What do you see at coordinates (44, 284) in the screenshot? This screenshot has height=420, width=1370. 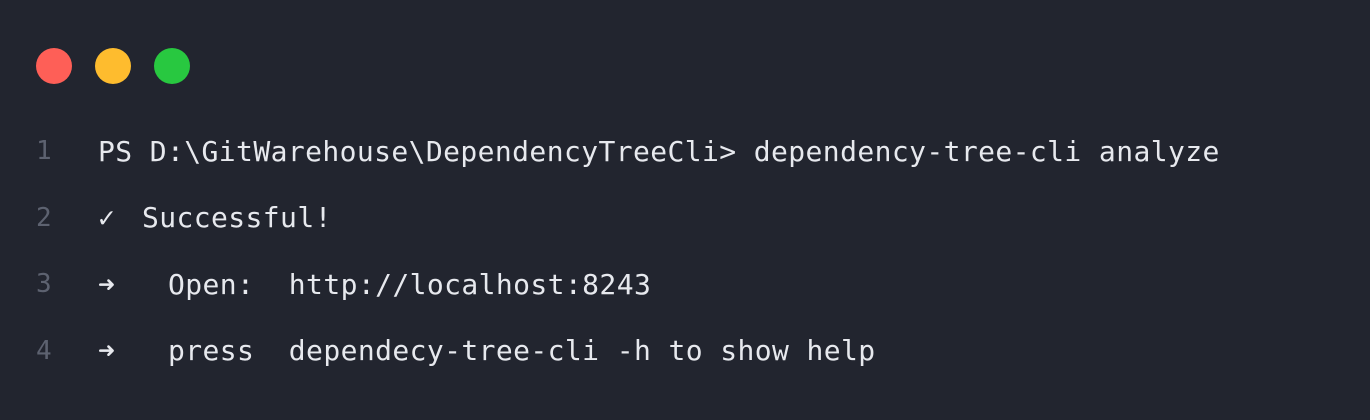 I see `line-number: 3` at bounding box center [44, 284].